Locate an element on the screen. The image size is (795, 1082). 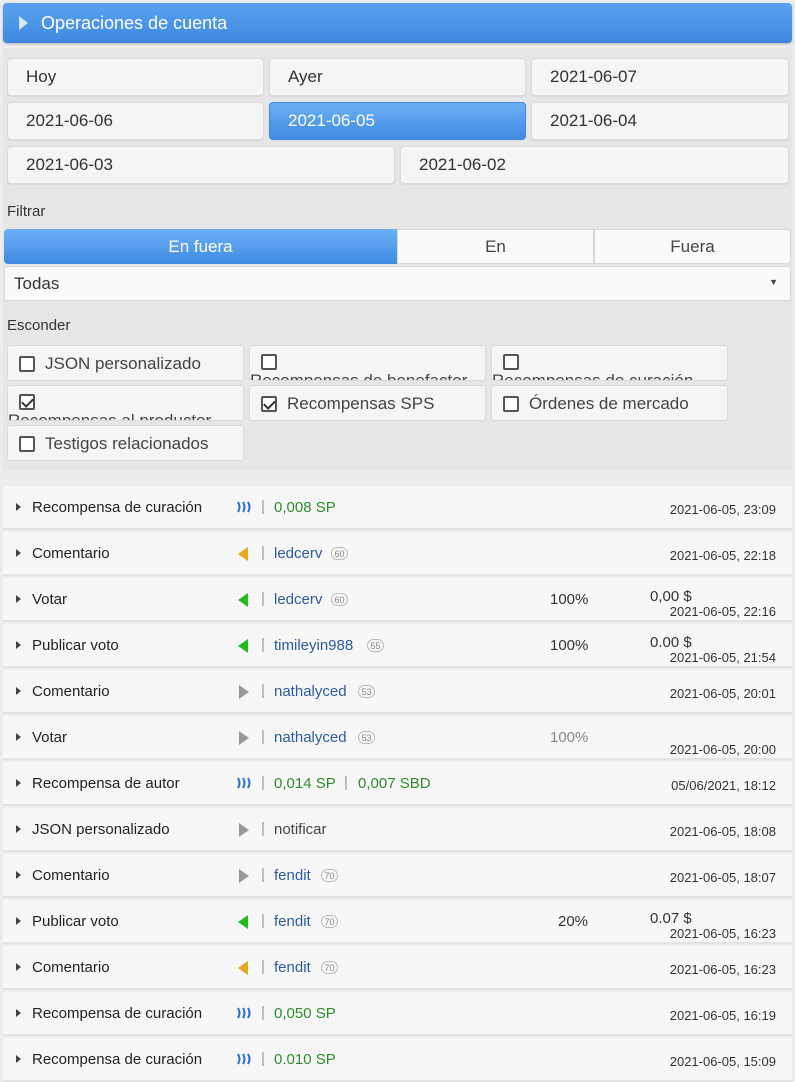
segment-fuera: Fuera is located at coordinates (692, 246).